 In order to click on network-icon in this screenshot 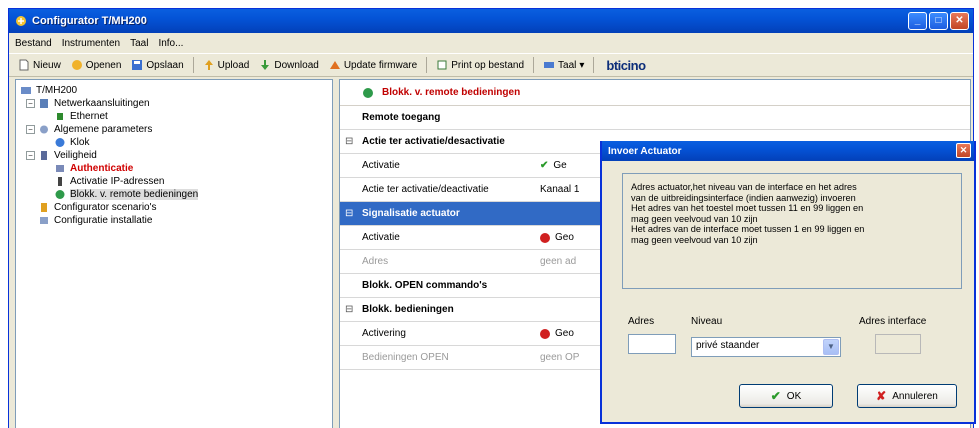, I will do `click(44, 103)`.